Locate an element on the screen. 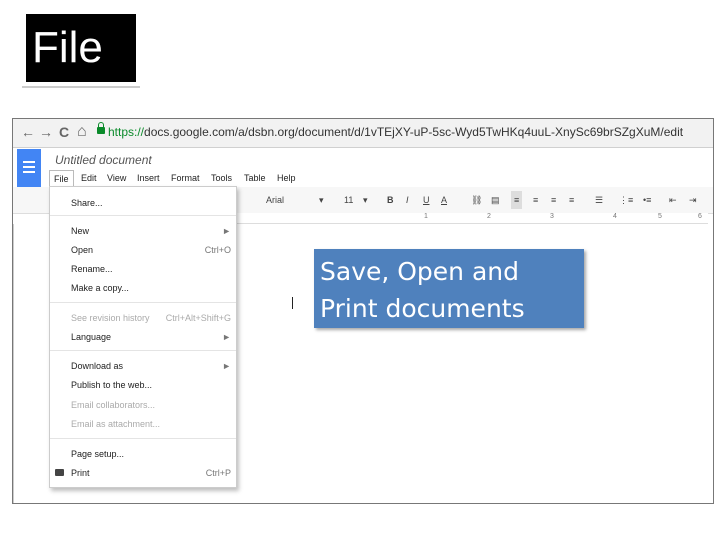  numbered-list-icon: ⋮≡ is located at coordinates (626, 200).